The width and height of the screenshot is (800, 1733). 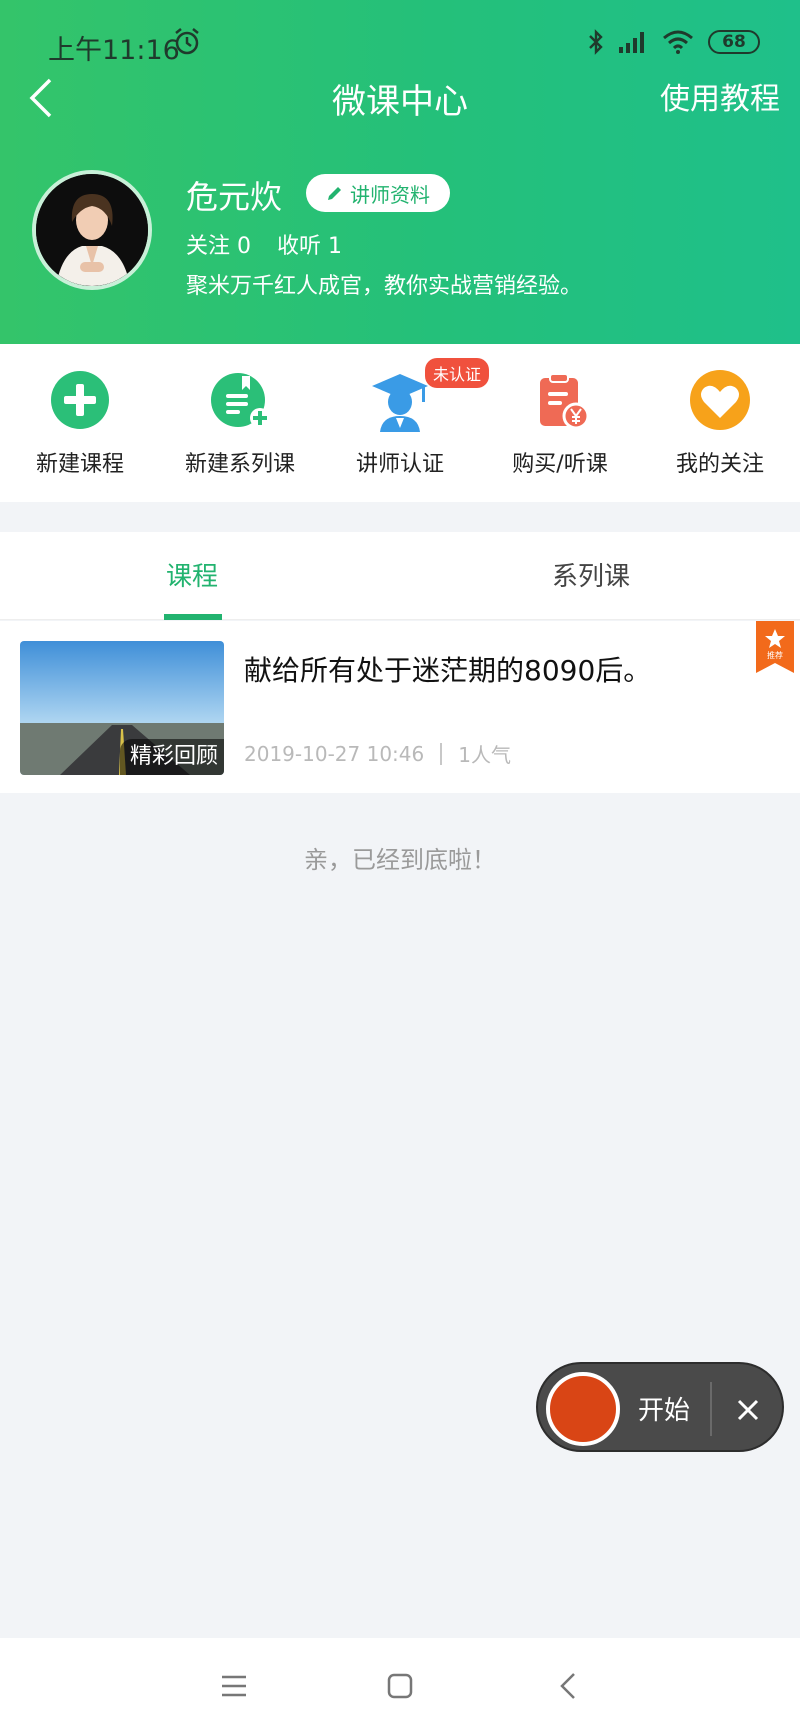 I want to click on heart-icon, so click(x=720, y=400).